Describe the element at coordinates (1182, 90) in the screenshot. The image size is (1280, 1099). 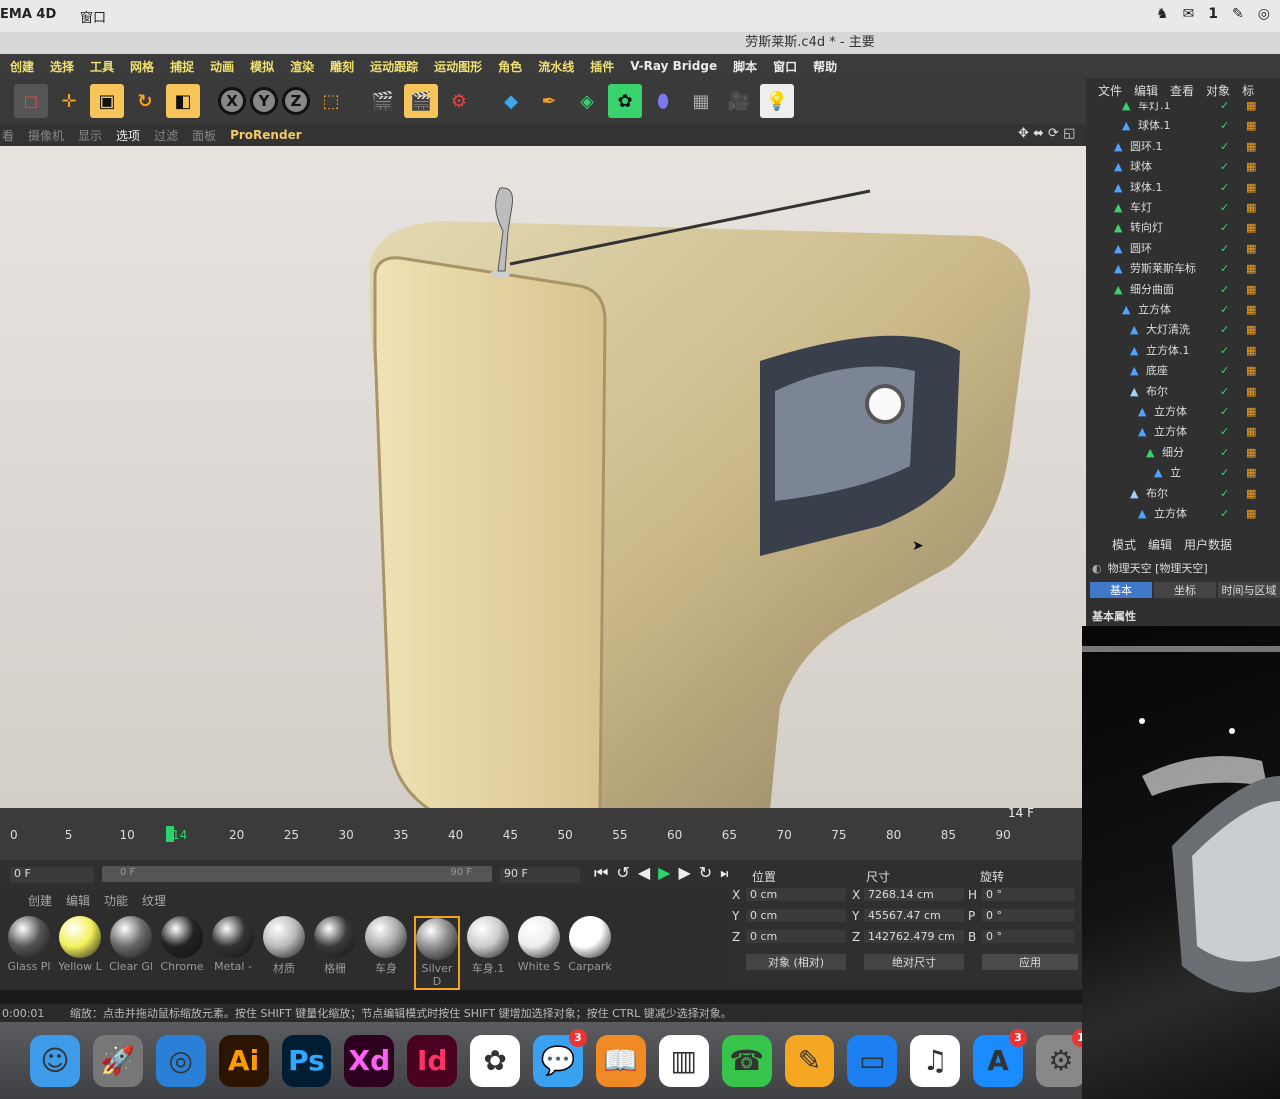
I see `object-menu-item-2: 查看` at that location.